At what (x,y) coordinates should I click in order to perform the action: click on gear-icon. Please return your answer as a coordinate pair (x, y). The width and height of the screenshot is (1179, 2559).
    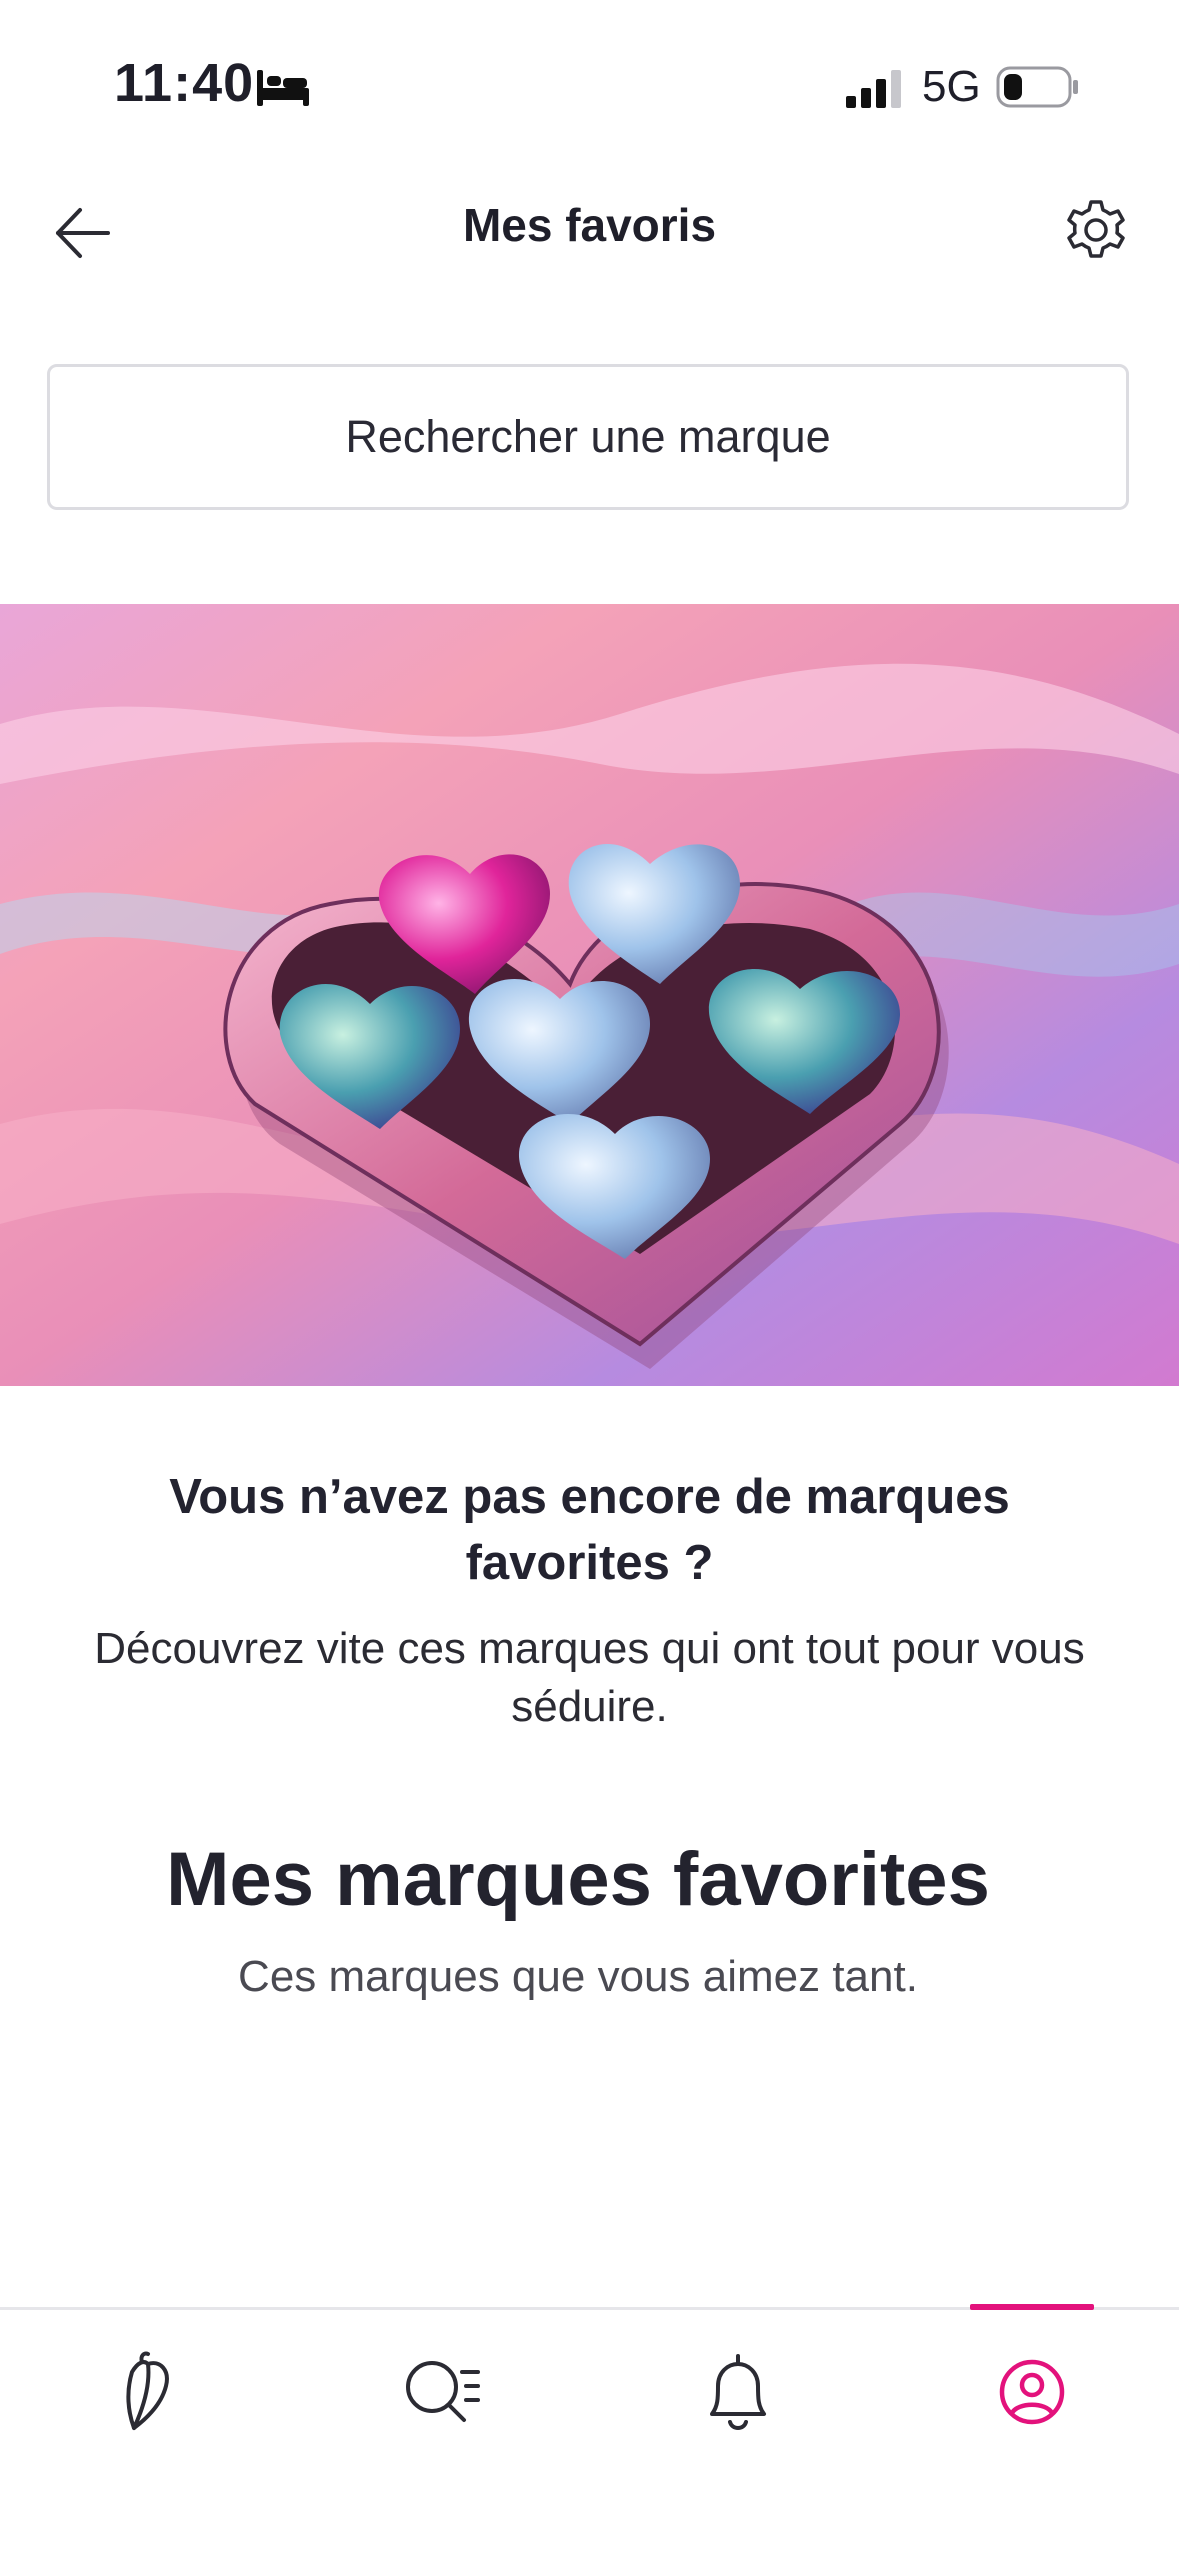
    Looking at the image, I should click on (1096, 229).